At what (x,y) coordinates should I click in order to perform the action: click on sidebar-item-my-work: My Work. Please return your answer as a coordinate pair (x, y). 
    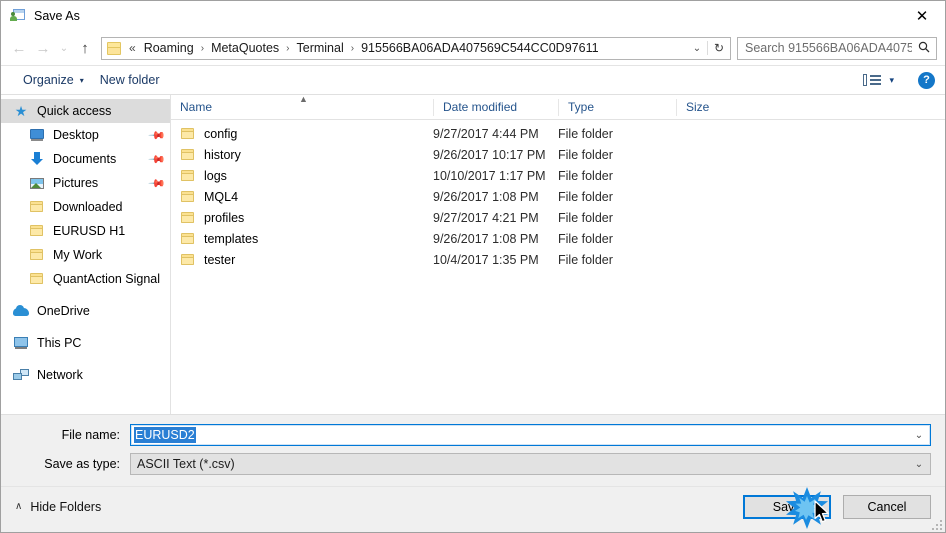
    Looking at the image, I should click on (85, 255).